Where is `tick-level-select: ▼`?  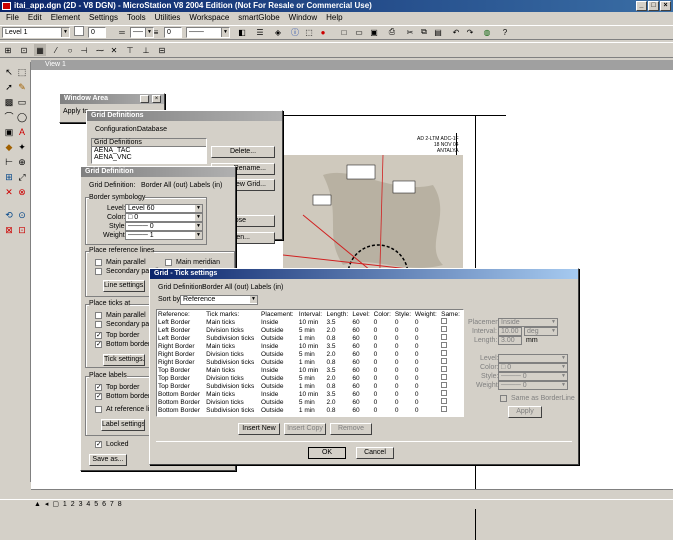
tick-level-select: ▼ is located at coordinates (533, 358).